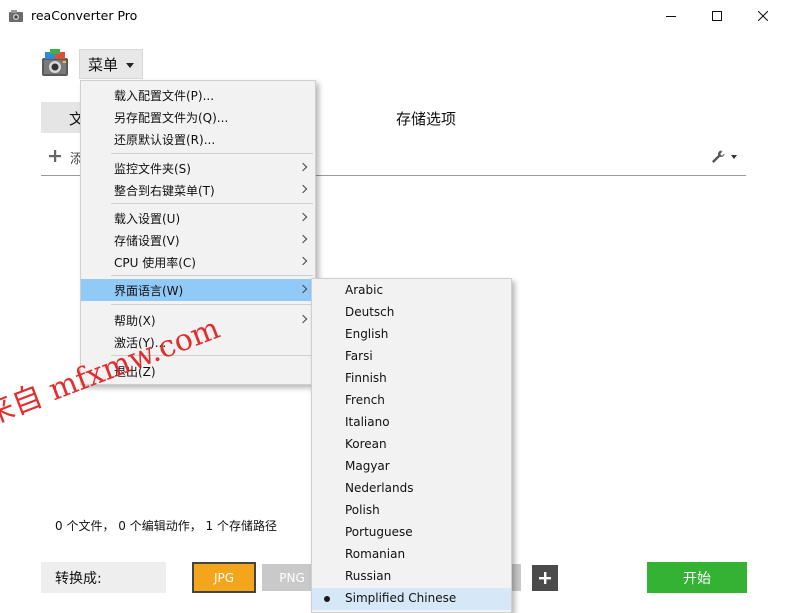  I want to click on language-item-romanian: Romanian, so click(411, 555).